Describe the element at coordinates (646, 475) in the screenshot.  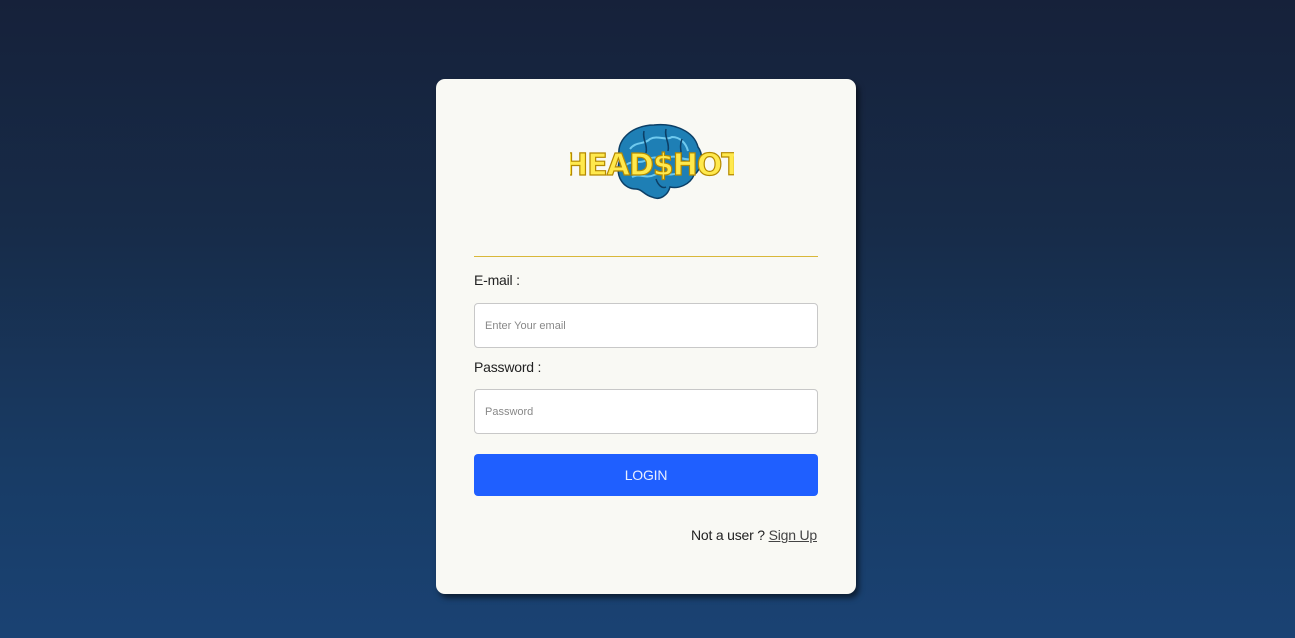
I see `login-button: LOGIN` at that location.